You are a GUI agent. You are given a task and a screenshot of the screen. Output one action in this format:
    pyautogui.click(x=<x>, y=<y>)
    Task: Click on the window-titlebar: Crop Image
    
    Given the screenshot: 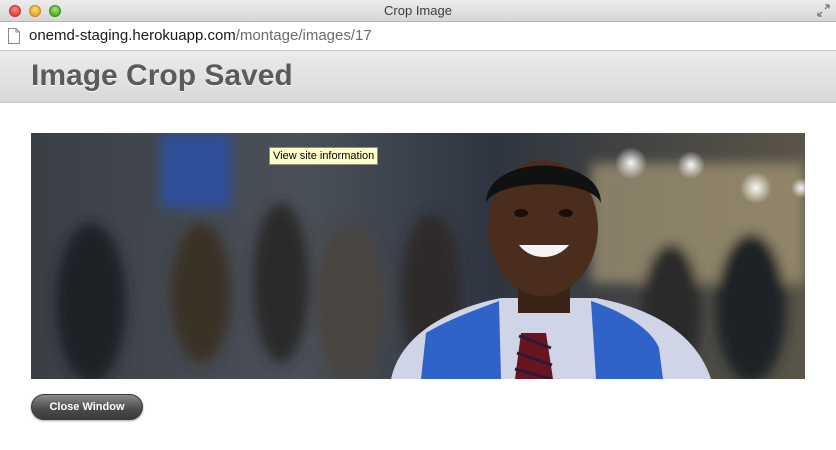 What is the action you would take?
    pyautogui.click(x=418, y=11)
    